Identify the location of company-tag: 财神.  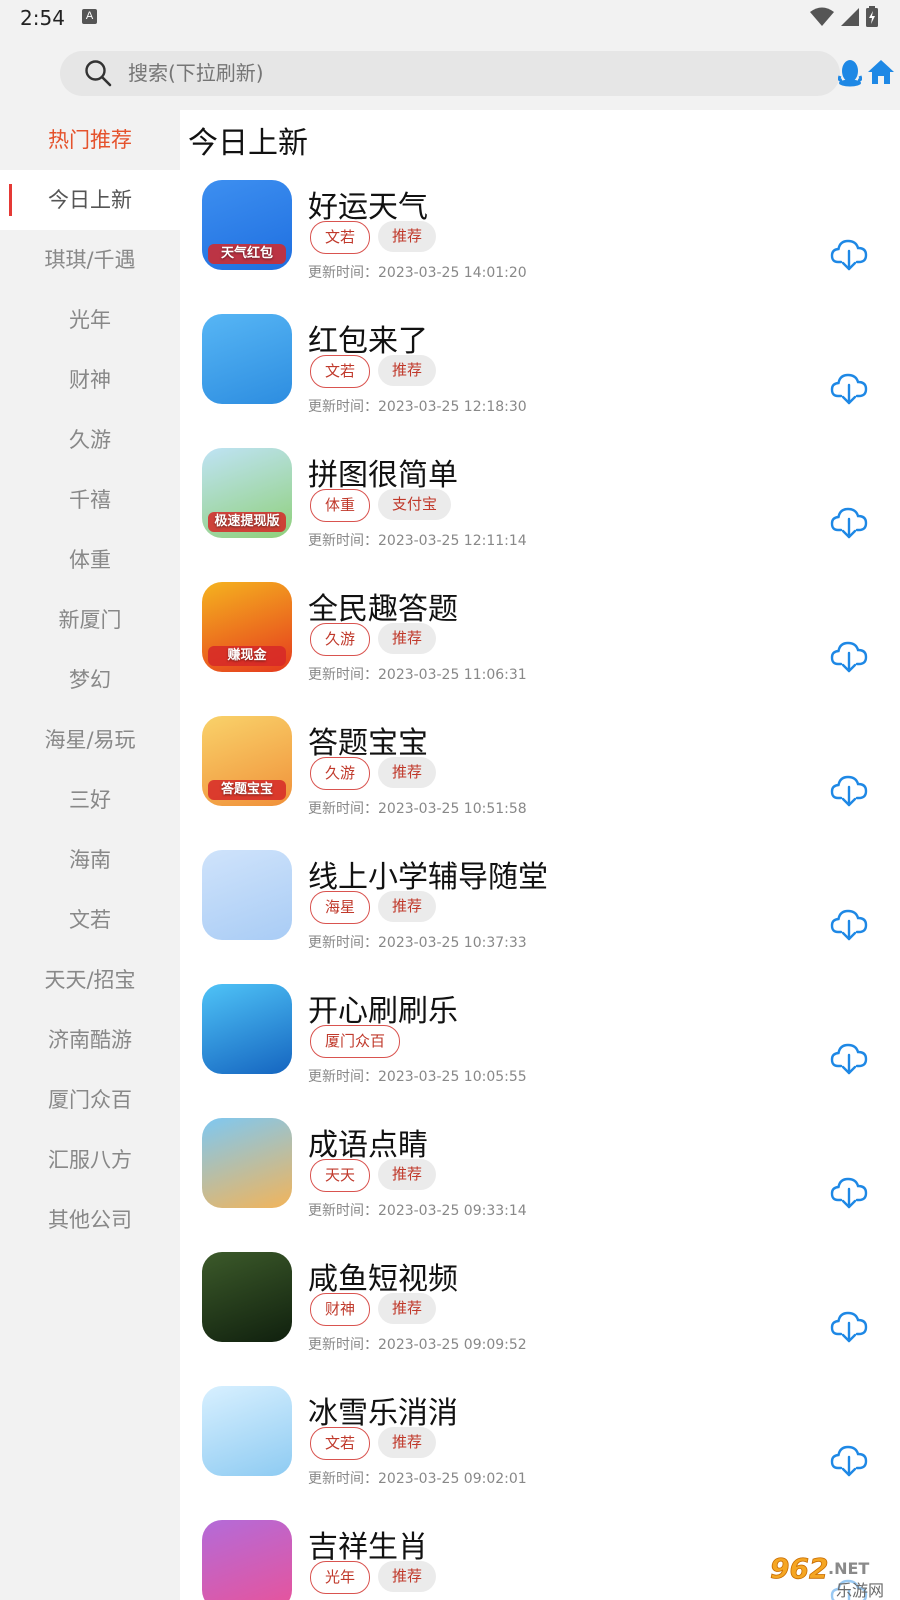
(340, 1309).